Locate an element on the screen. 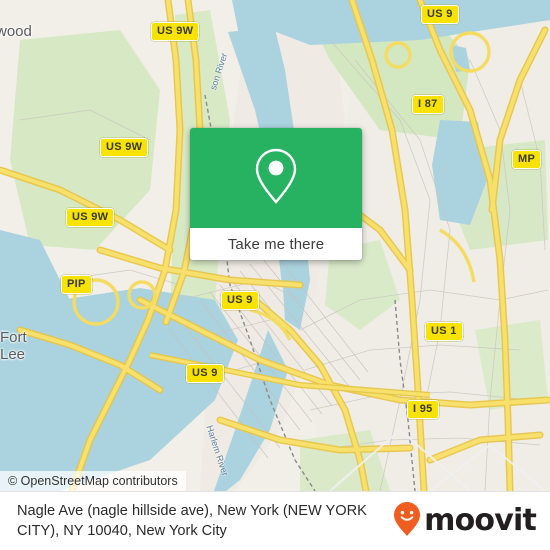  highway-shield: PIP is located at coordinates (76, 284).